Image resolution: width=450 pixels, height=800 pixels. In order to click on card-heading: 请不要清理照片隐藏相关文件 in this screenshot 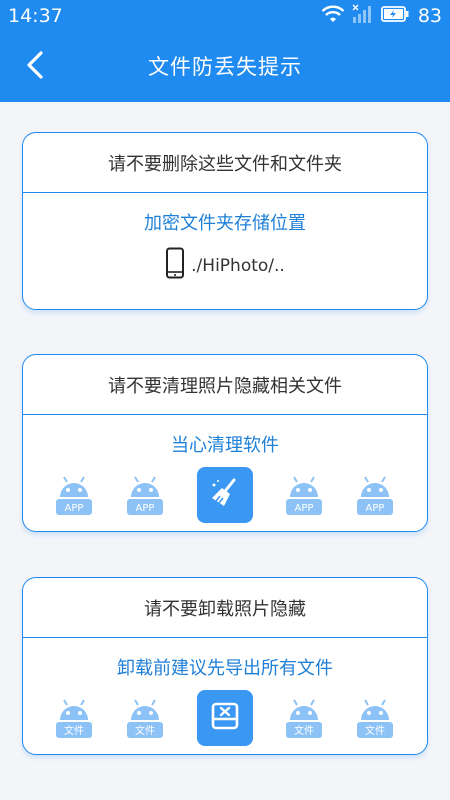, I will do `click(225, 385)`.